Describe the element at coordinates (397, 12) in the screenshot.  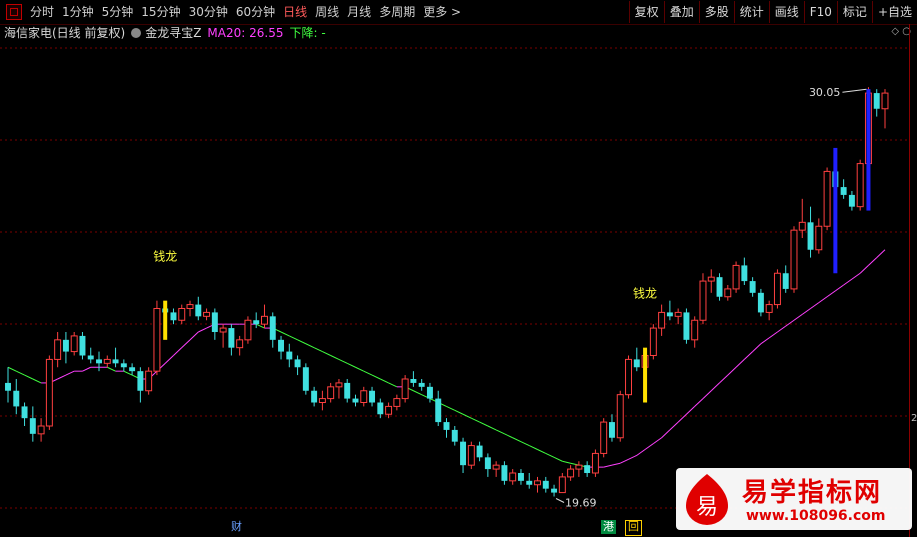
I see `tab-multi-period: 多周期` at that location.